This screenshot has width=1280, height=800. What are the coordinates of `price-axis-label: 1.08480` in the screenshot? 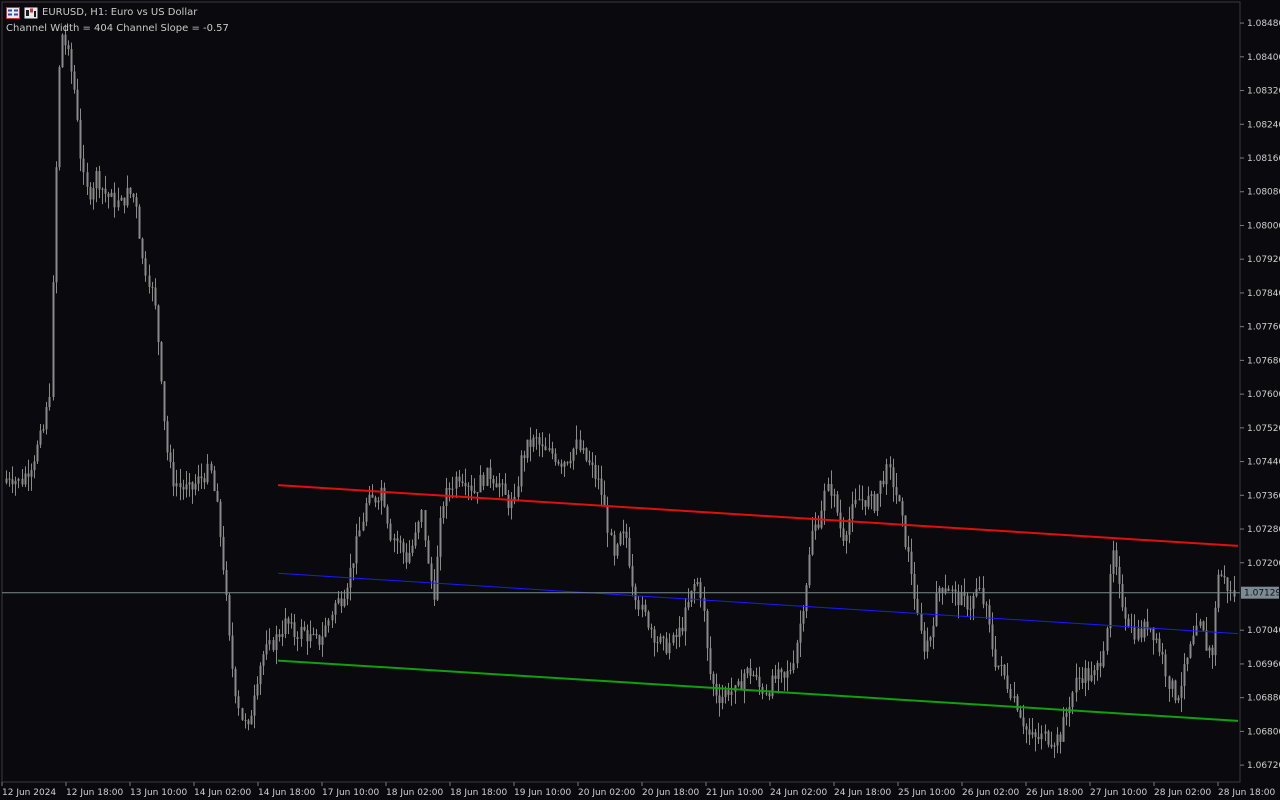 It's located at (1263, 24).